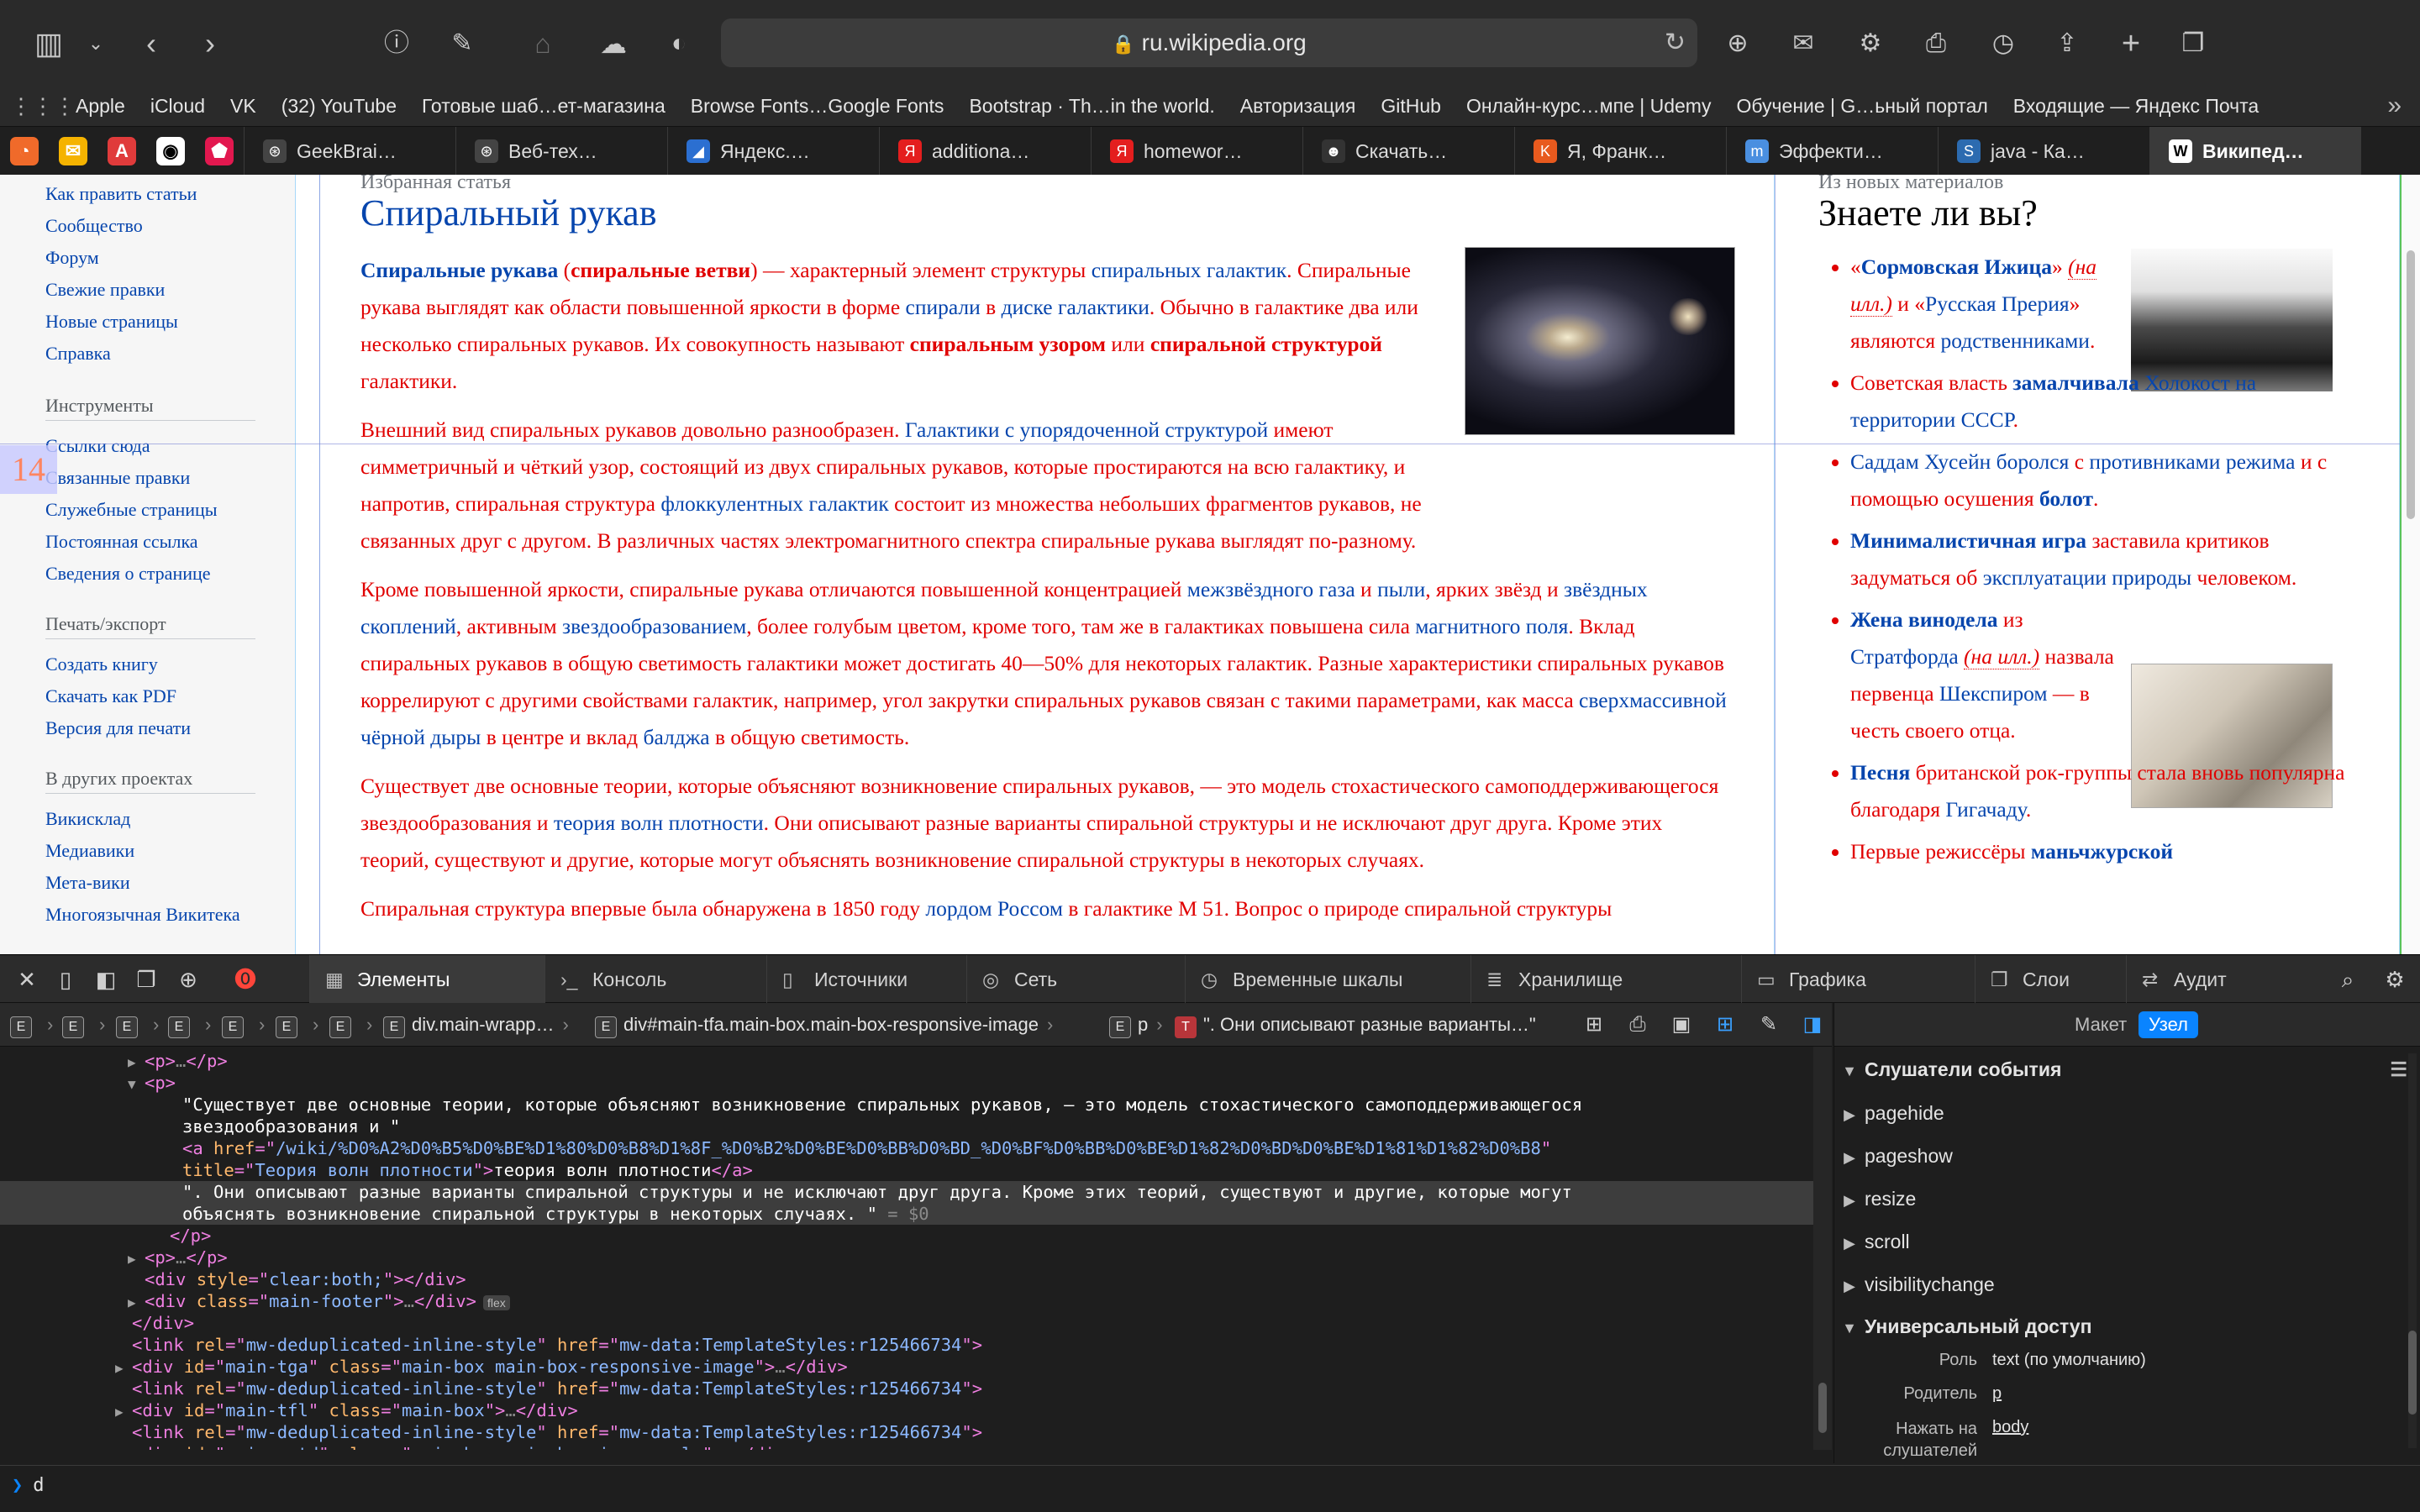 This screenshot has width=2420, height=1512. I want to click on download-icon: ⊕, so click(1738, 43).